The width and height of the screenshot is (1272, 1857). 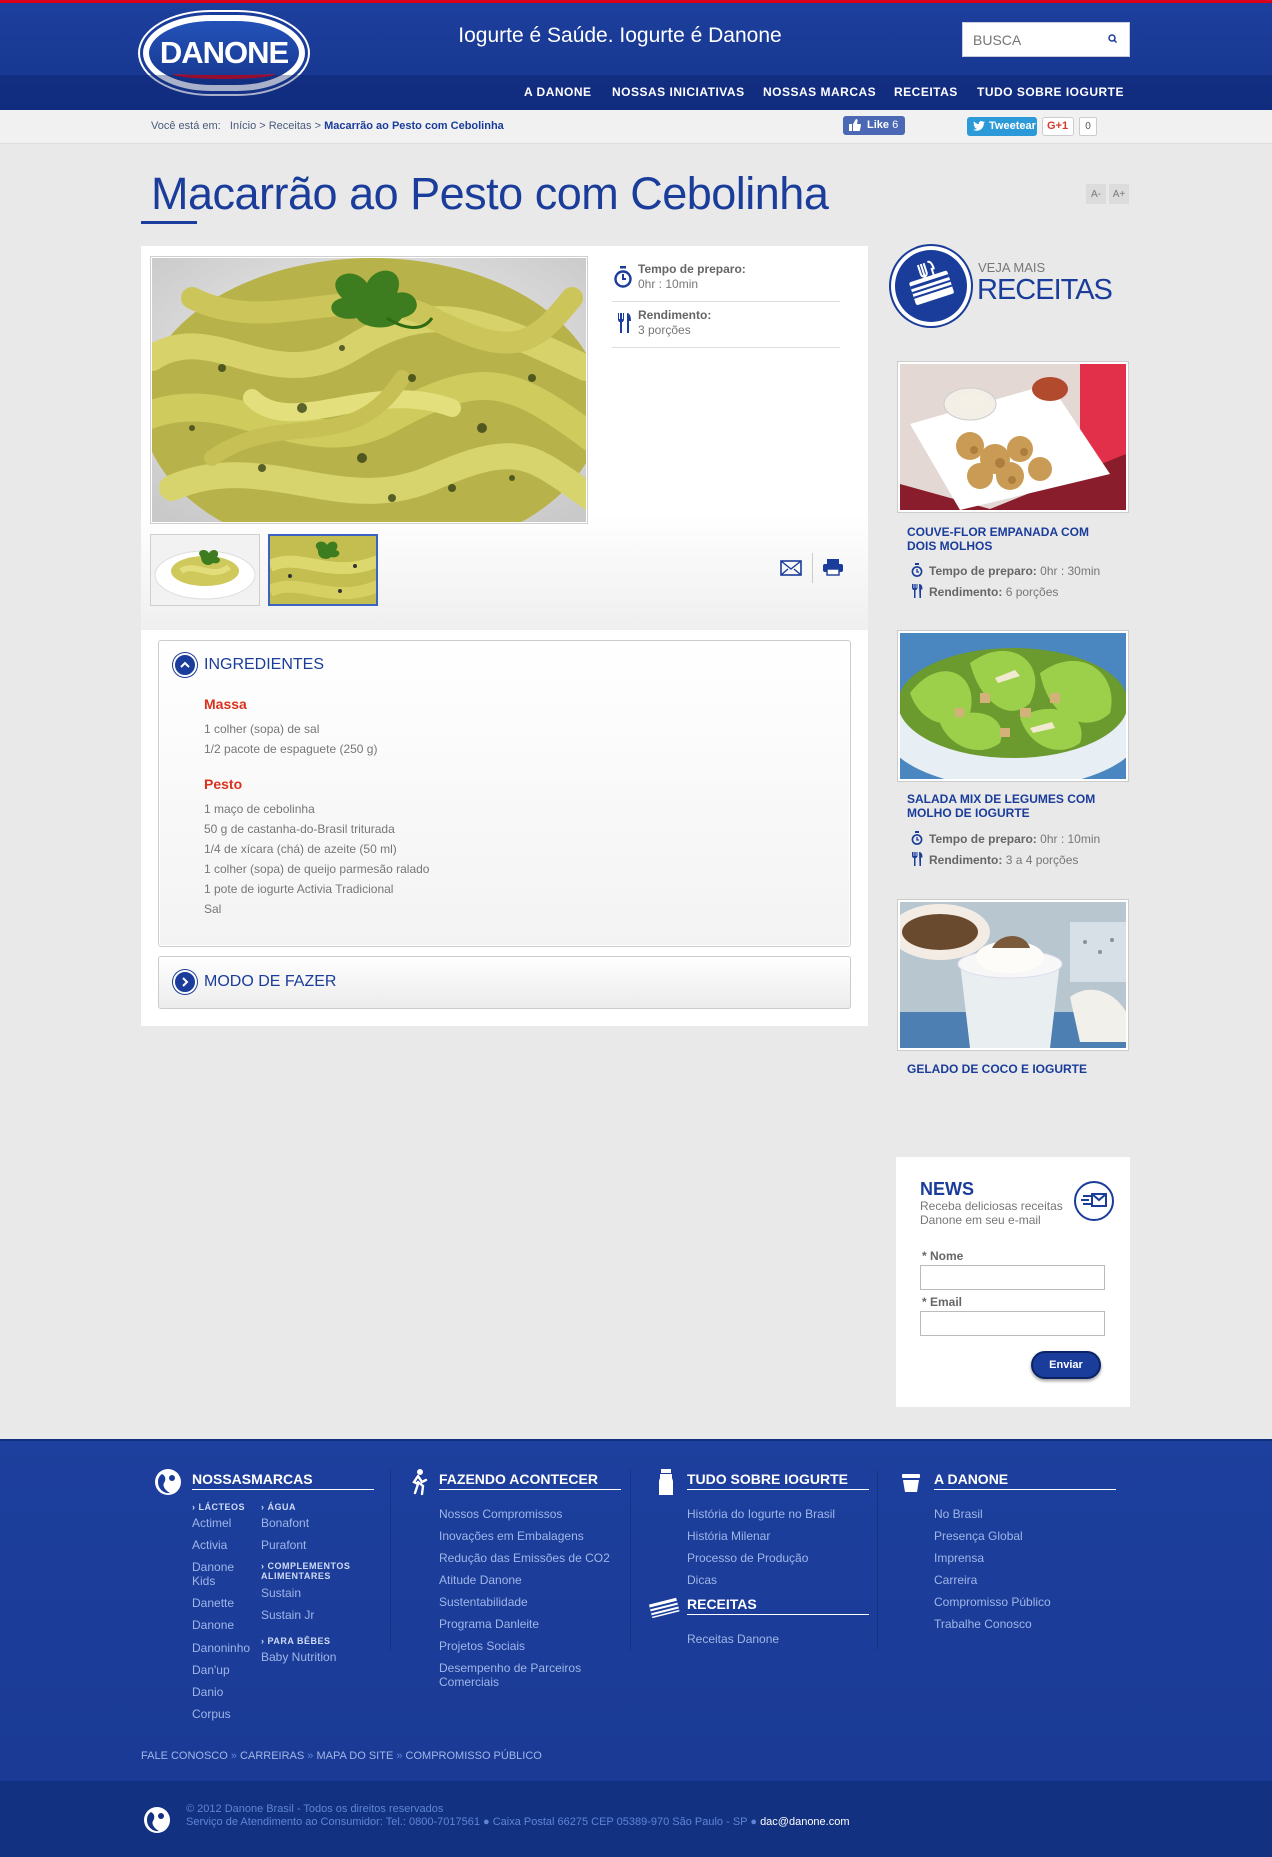 What do you see at coordinates (298, 1657) in the screenshot?
I see `footer-link: Baby Nutrition` at bounding box center [298, 1657].